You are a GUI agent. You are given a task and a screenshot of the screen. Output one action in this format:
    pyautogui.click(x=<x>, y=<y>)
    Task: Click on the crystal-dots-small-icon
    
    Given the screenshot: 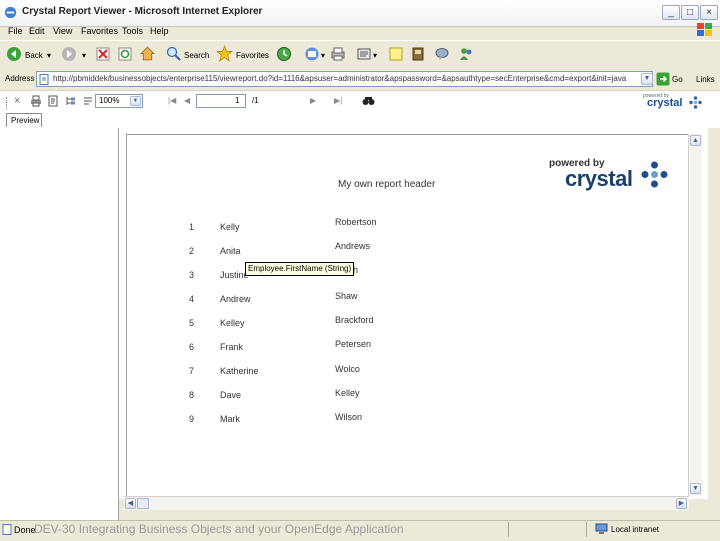 What is the action you would take?
    pyautogui.click(x=695, y=102)
    